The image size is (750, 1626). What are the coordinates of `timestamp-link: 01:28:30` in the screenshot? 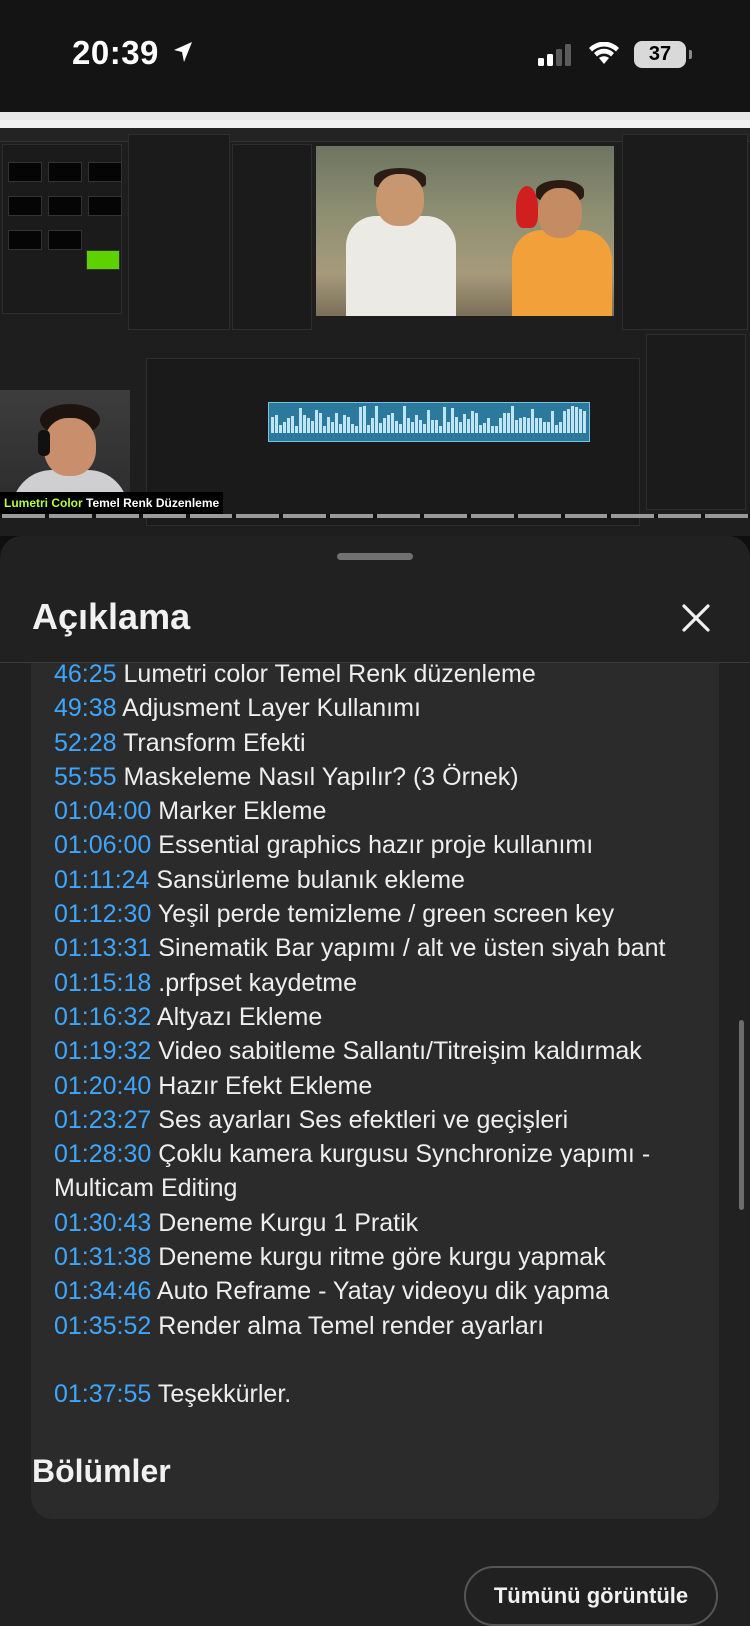 It's located at (102, 1154).